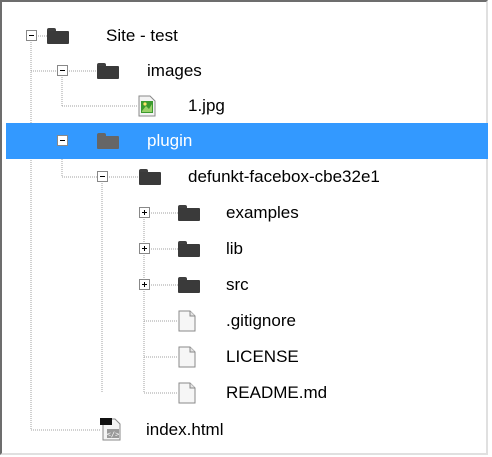 This screenshot has width=492, height=457. I want to click on html-file-icon: </>, so click(110, 429).